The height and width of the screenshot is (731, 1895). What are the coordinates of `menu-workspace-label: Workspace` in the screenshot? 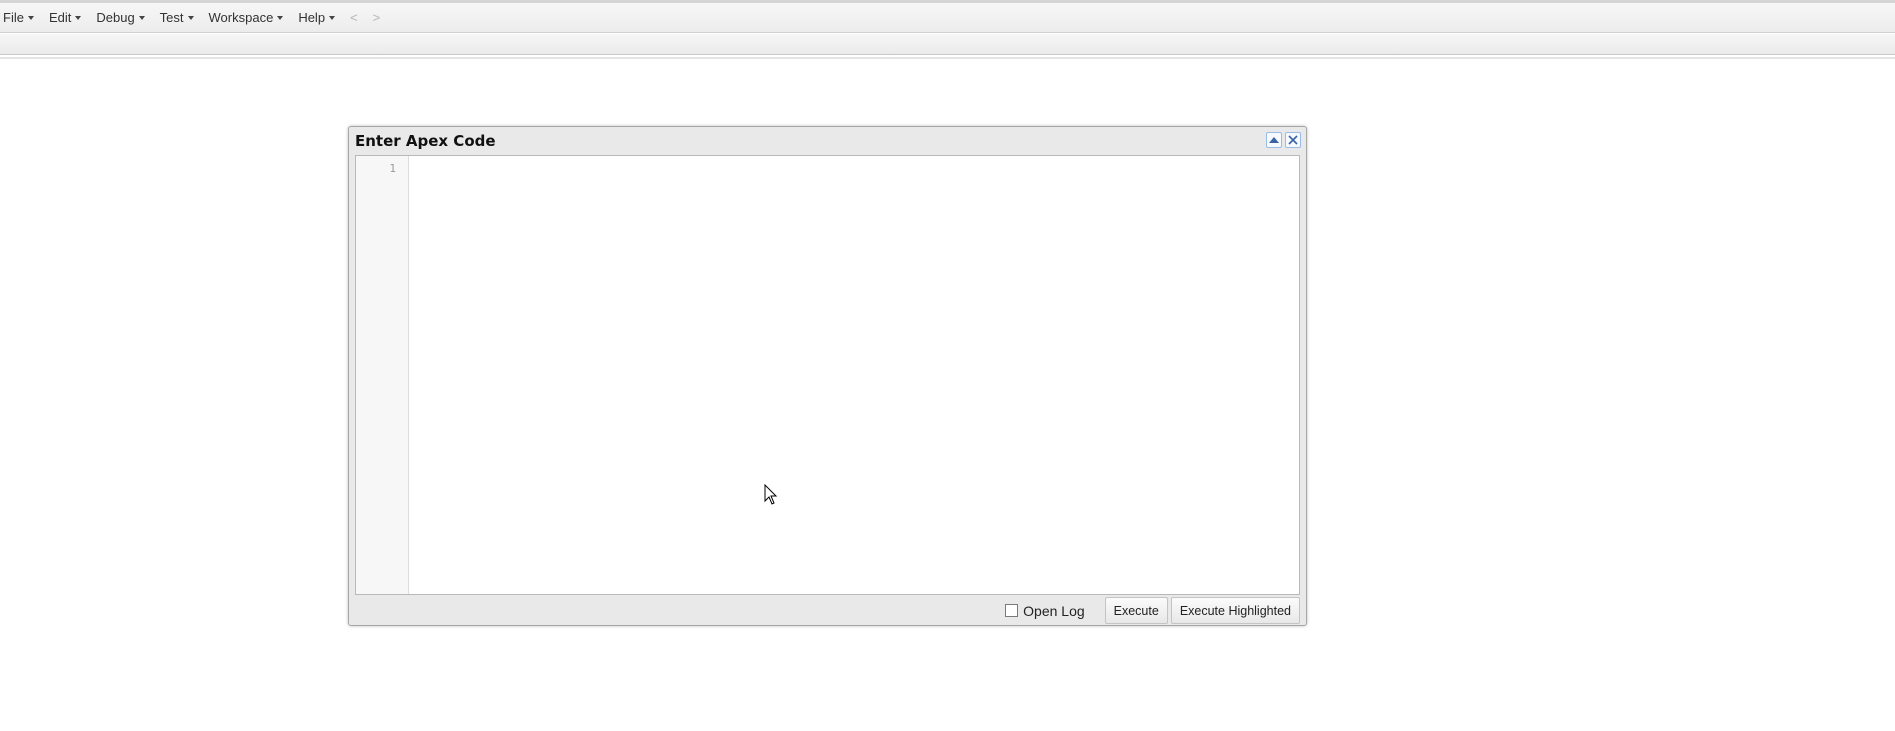 It's located at (241, 17).